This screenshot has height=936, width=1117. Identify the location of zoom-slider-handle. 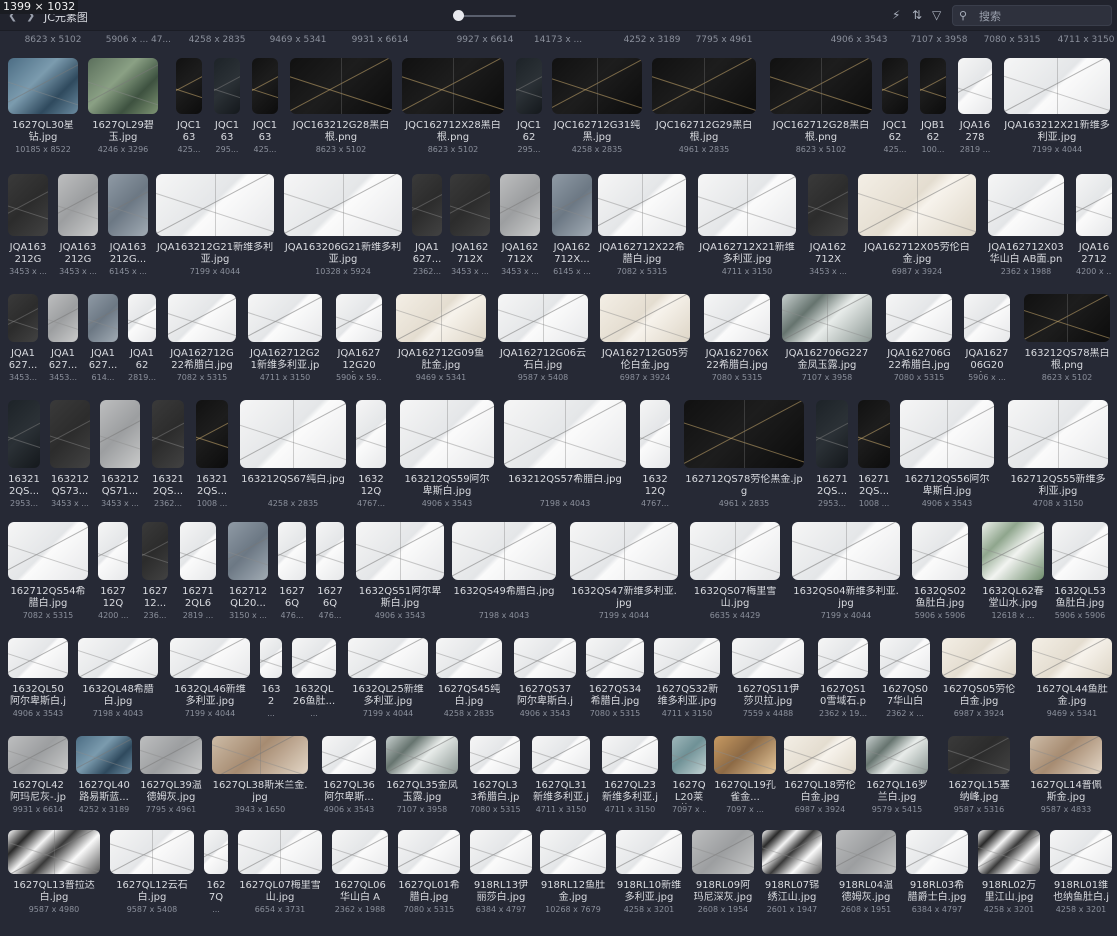
(458, 15).